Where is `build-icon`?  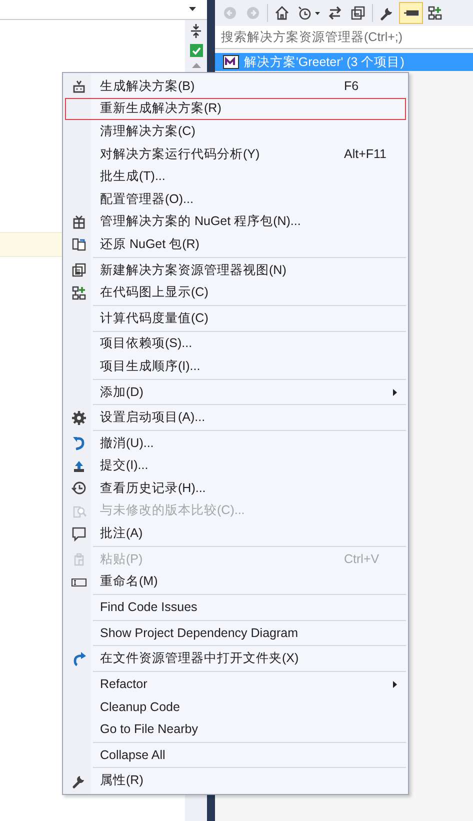 build-icon is located at coordinates (79, 86).